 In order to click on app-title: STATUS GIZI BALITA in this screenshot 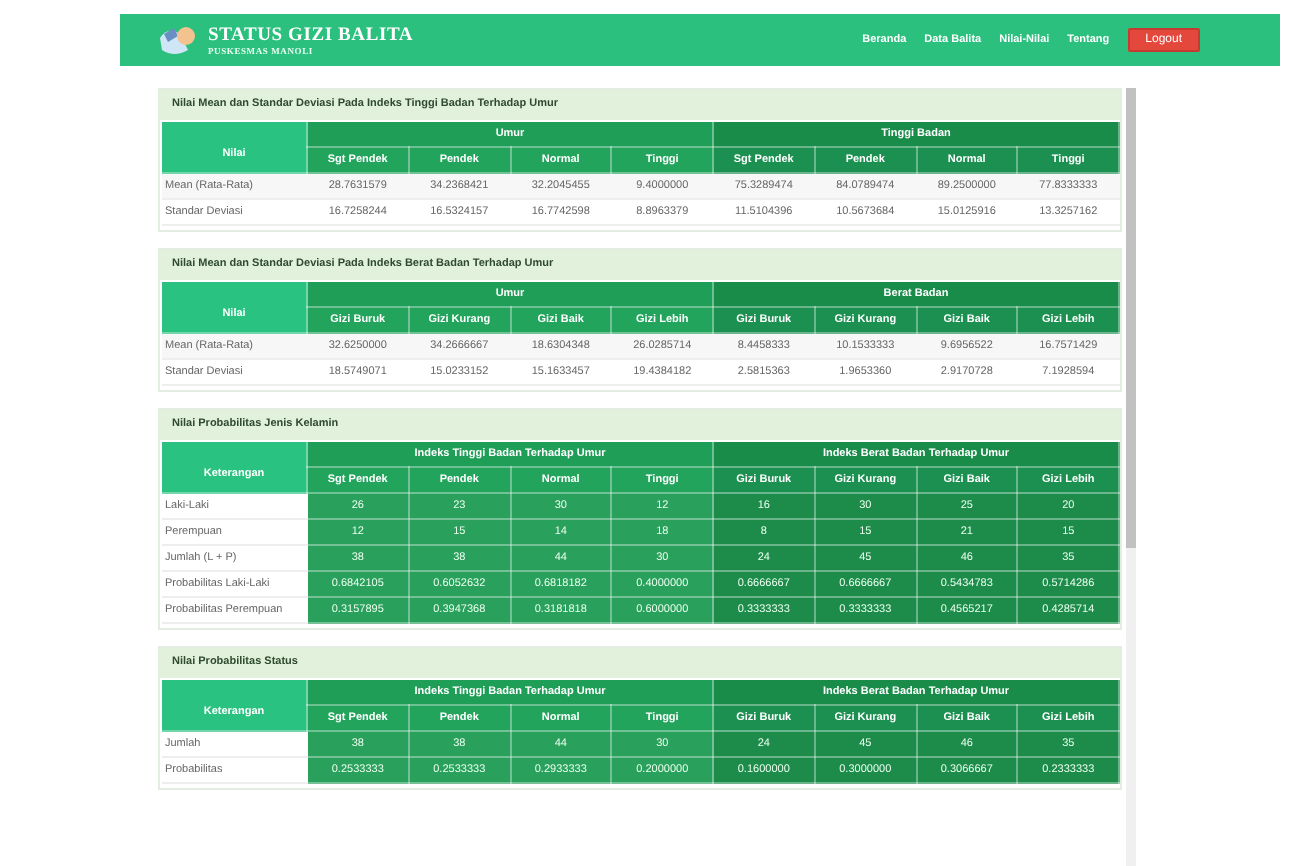, I will do `click(311, 35)`.